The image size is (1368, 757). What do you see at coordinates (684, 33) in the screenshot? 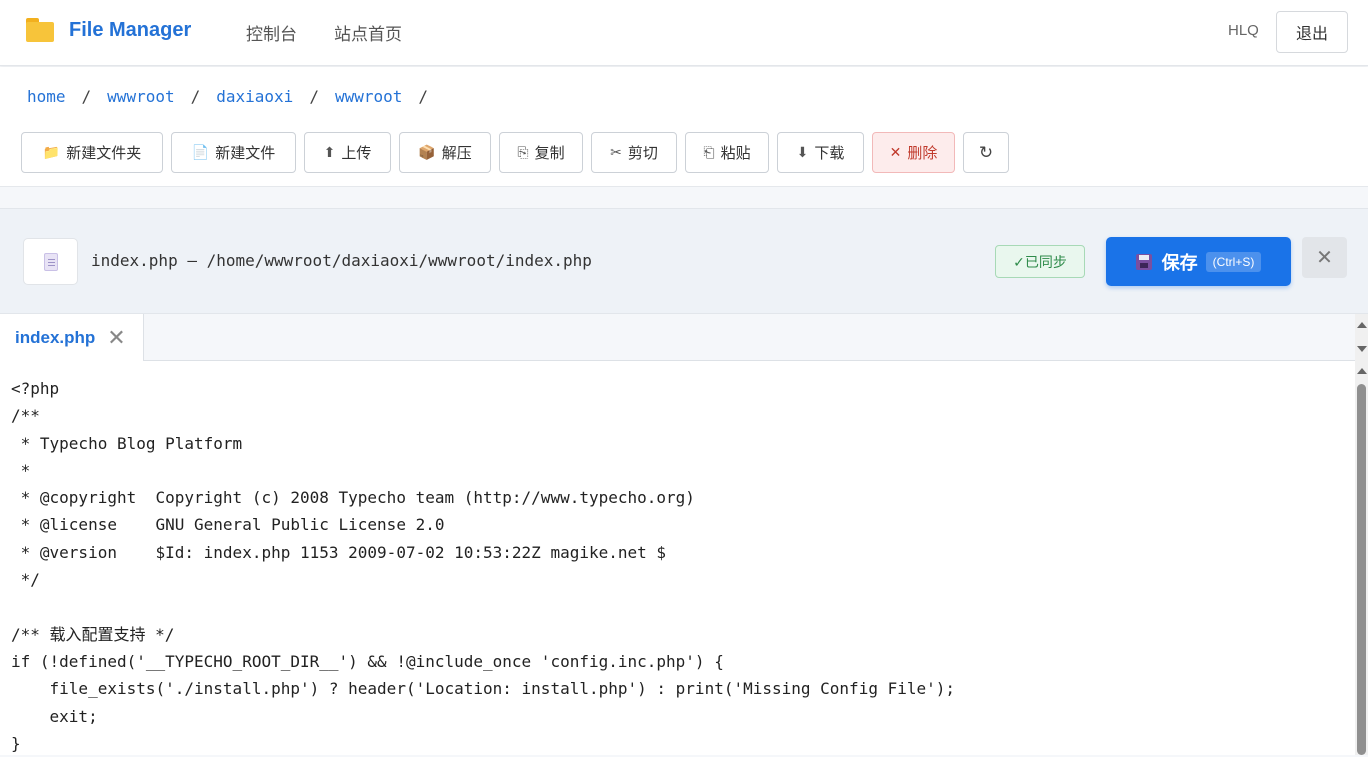
I see `top-navbar: File Manager 控制台 站点首页 HLQ 退出` at bounding box center [684, 33].